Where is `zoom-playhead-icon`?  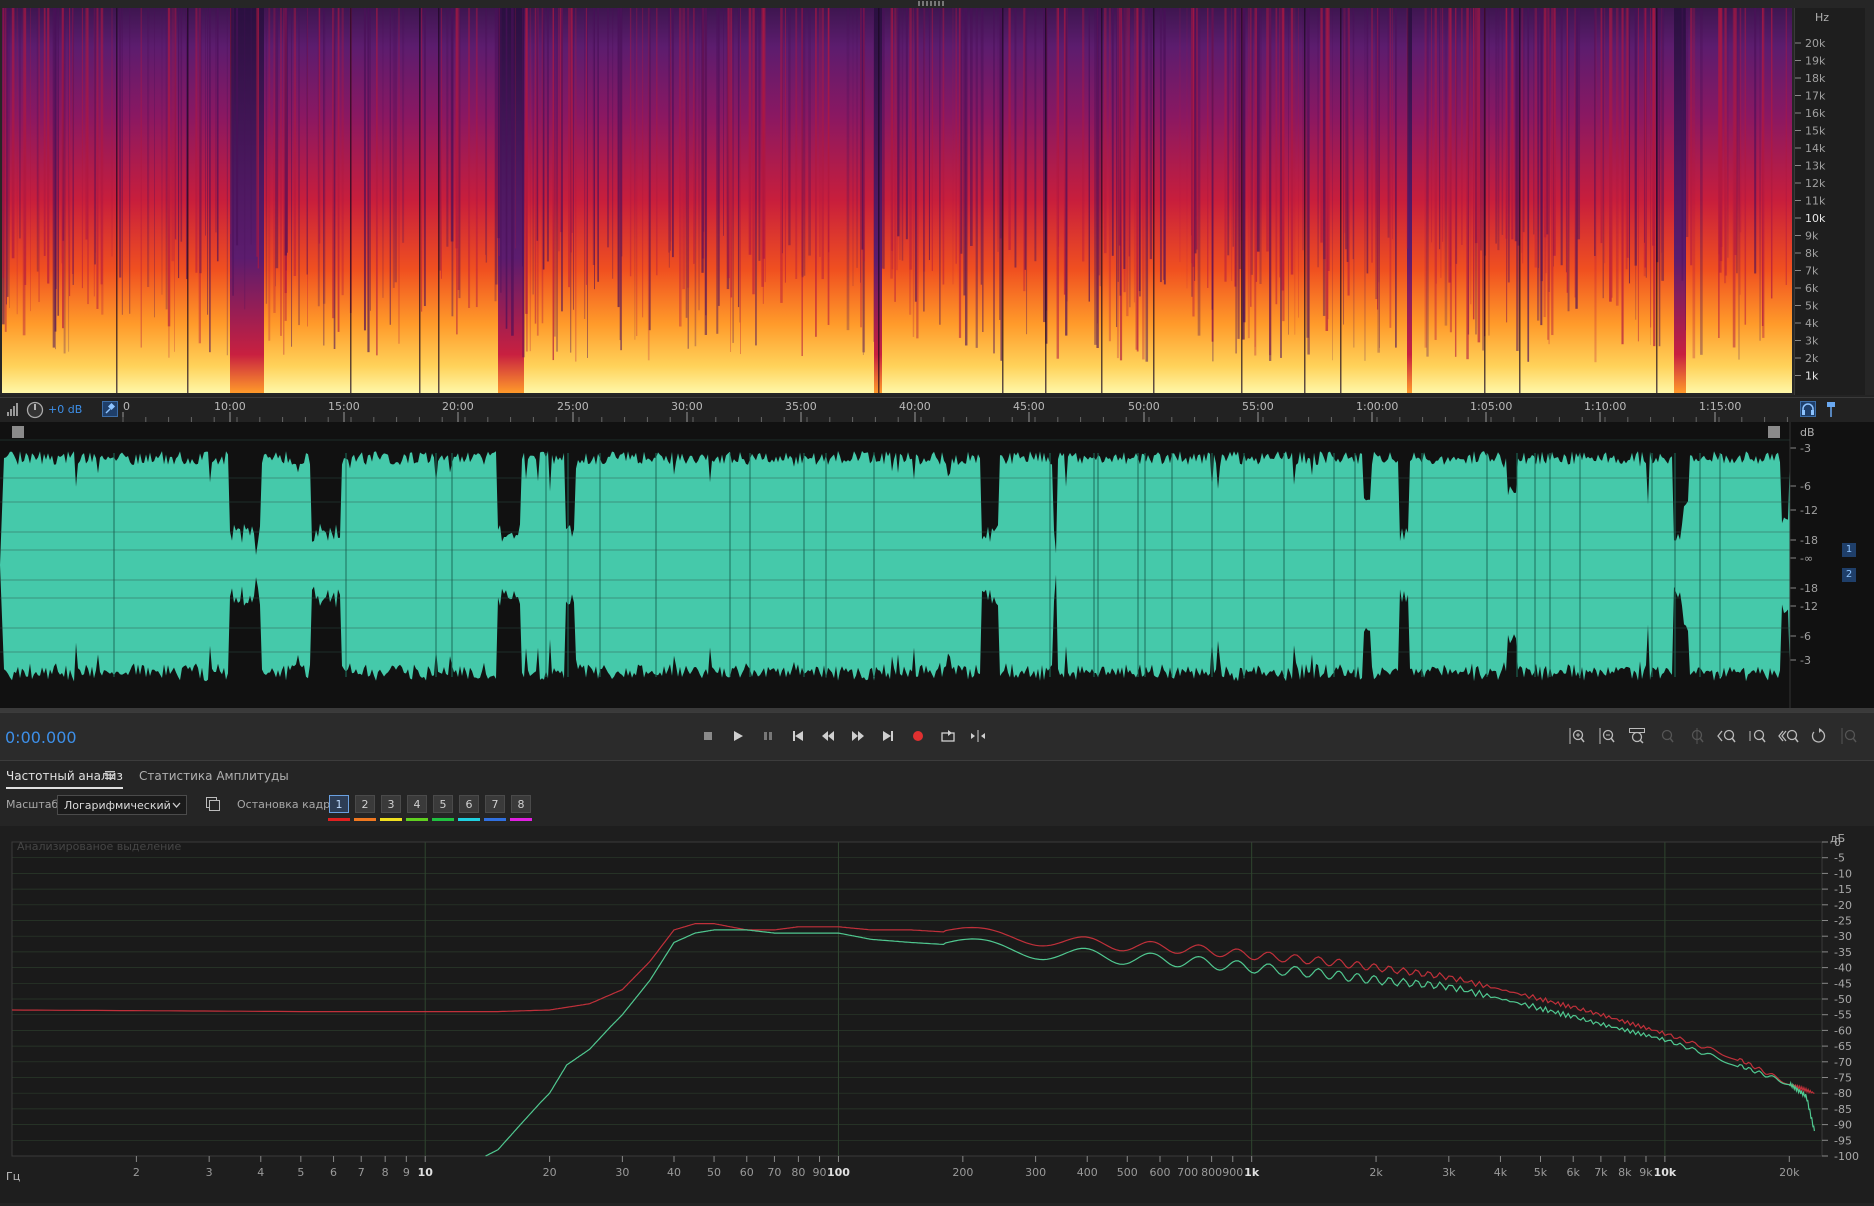
zoom-playhead-icon is located at coordinates (1697, 736).